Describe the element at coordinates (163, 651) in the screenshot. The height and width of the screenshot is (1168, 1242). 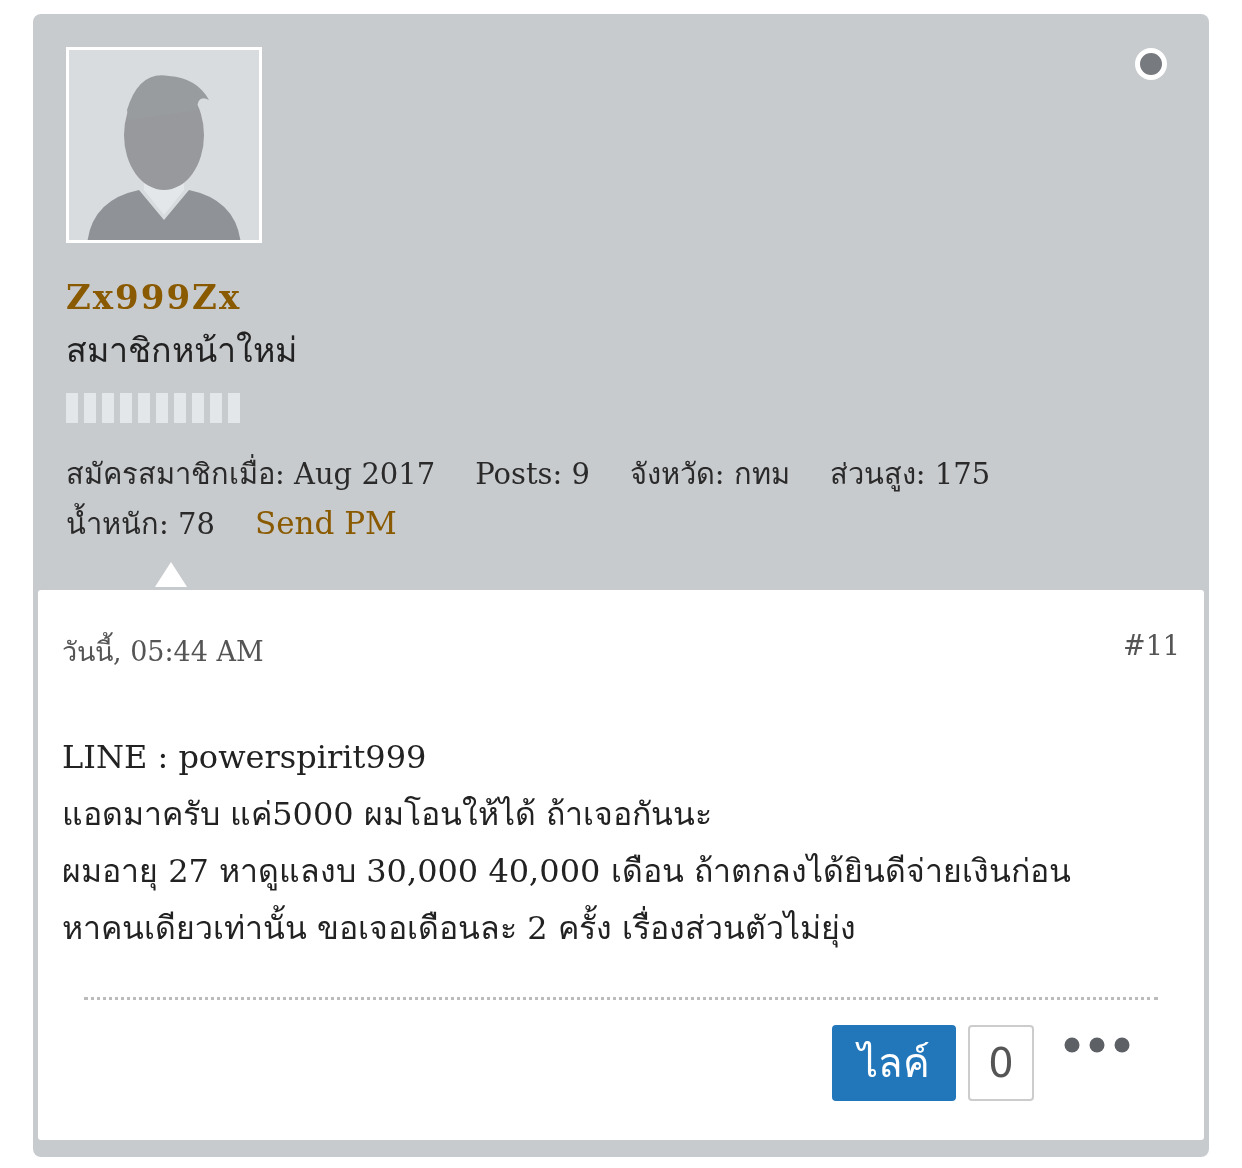
I see `post-date: วันนี้, 05:44 AM` at that location.